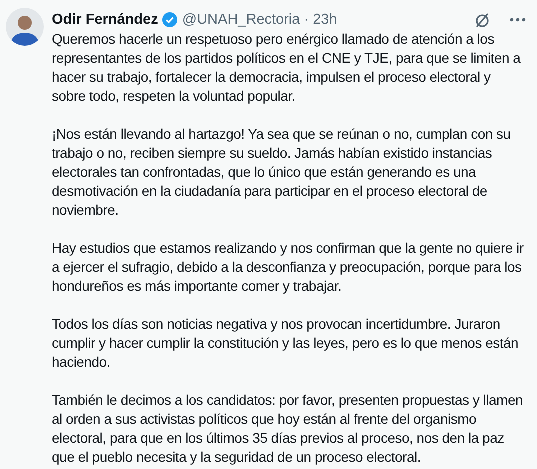  What do you see at coordinates (25, 27) in the screenshot?
I see `avatar` at bounding box center [25, 27].